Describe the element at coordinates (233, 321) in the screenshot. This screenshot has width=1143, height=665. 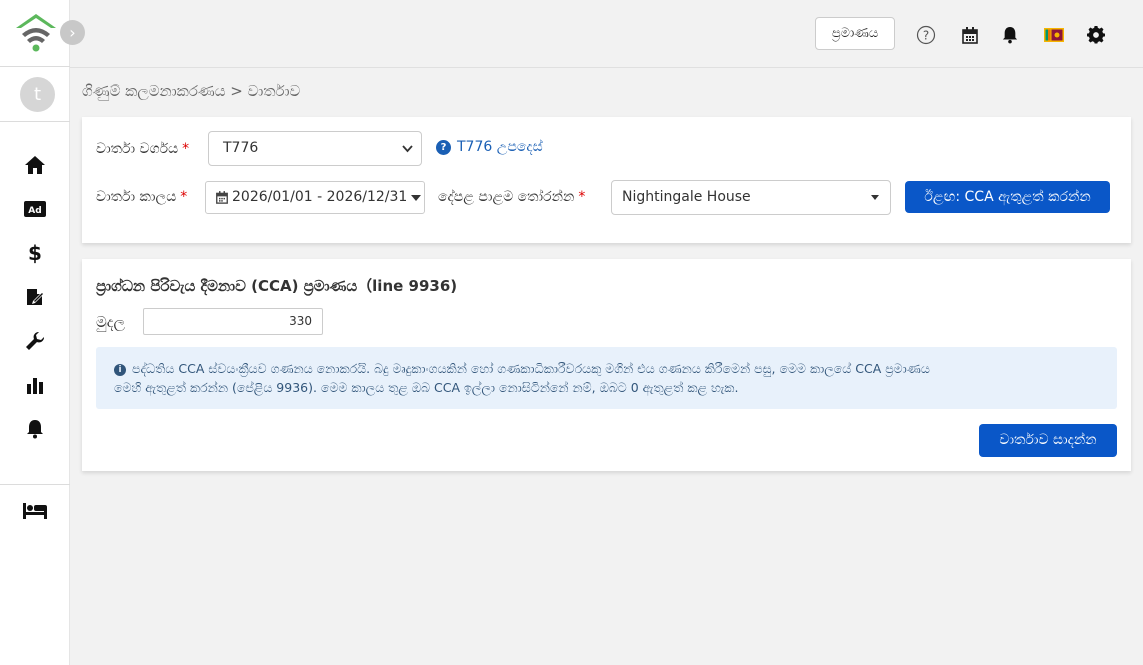
I see `cca-amount-input: 330` at that location.